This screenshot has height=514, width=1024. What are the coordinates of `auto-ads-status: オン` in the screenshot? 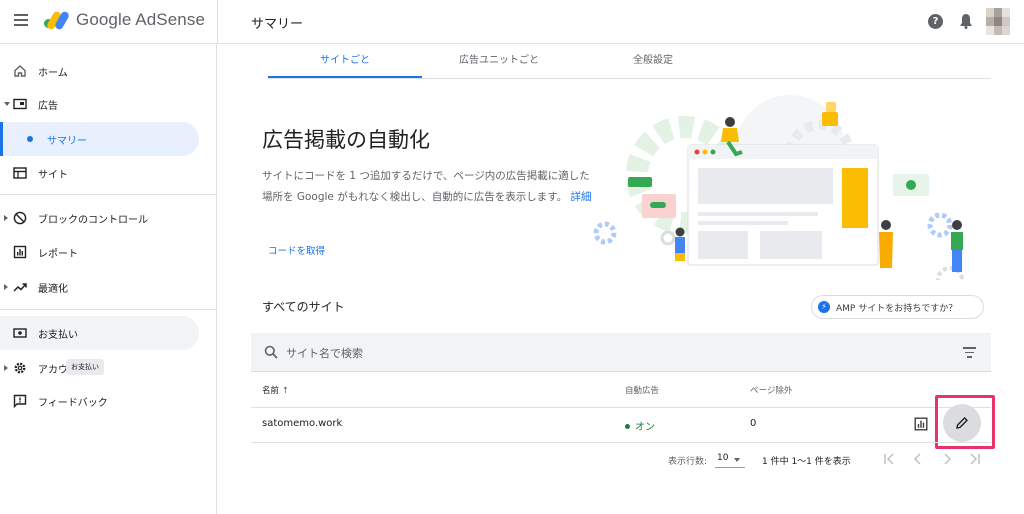 It's located at (640, 425).